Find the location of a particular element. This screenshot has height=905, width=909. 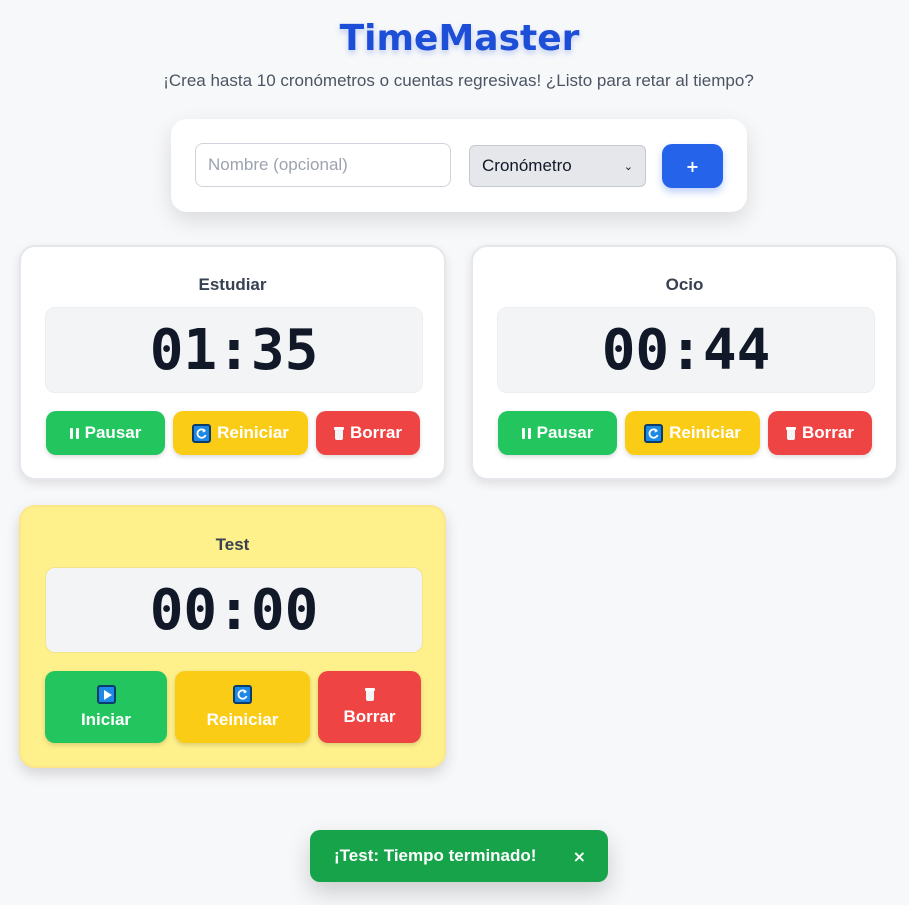

timer-name: Estudiar is located at coordinates (232, 284).